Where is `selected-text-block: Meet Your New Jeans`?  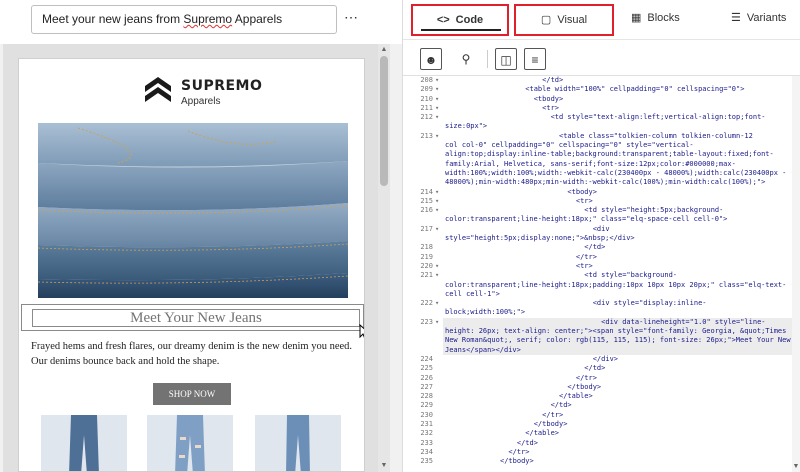
selected-text-block: Meet Your New Jeans is located at coordinates (192, 317).